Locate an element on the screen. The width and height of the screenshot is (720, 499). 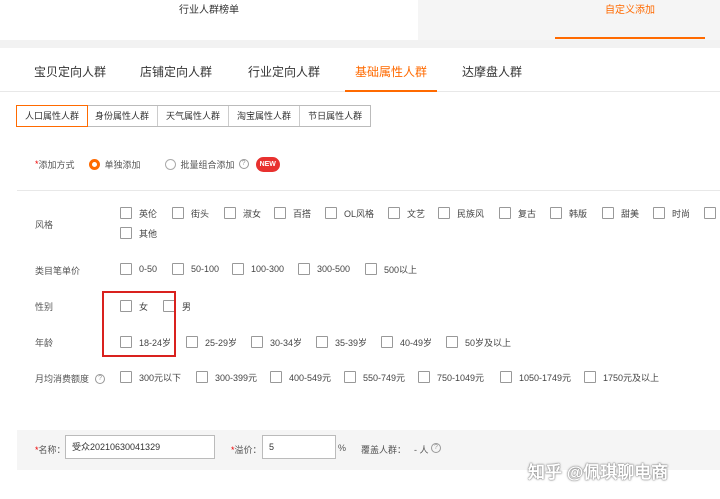
style-option is located at coordinates (712, 213).